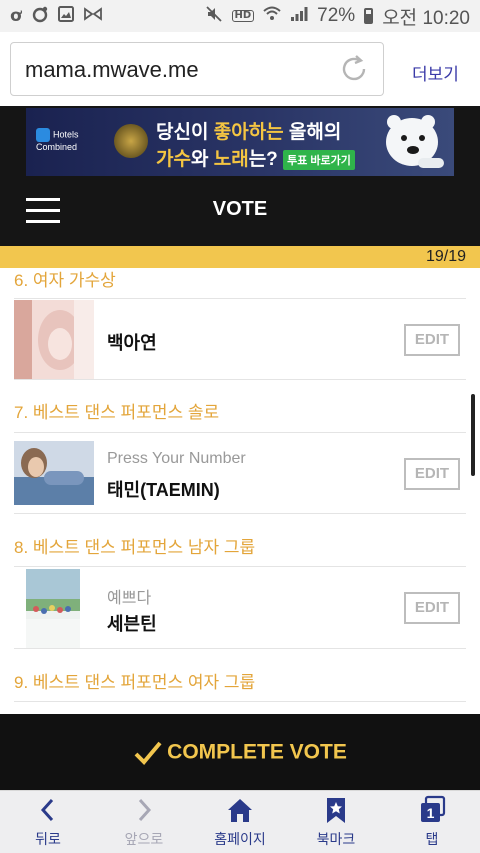 This screenshot has width=480, height=853. What do you see at coordinates (93, 16) in the screenshot?
I see `bowtie-icon` at bounding box center [93, 16].